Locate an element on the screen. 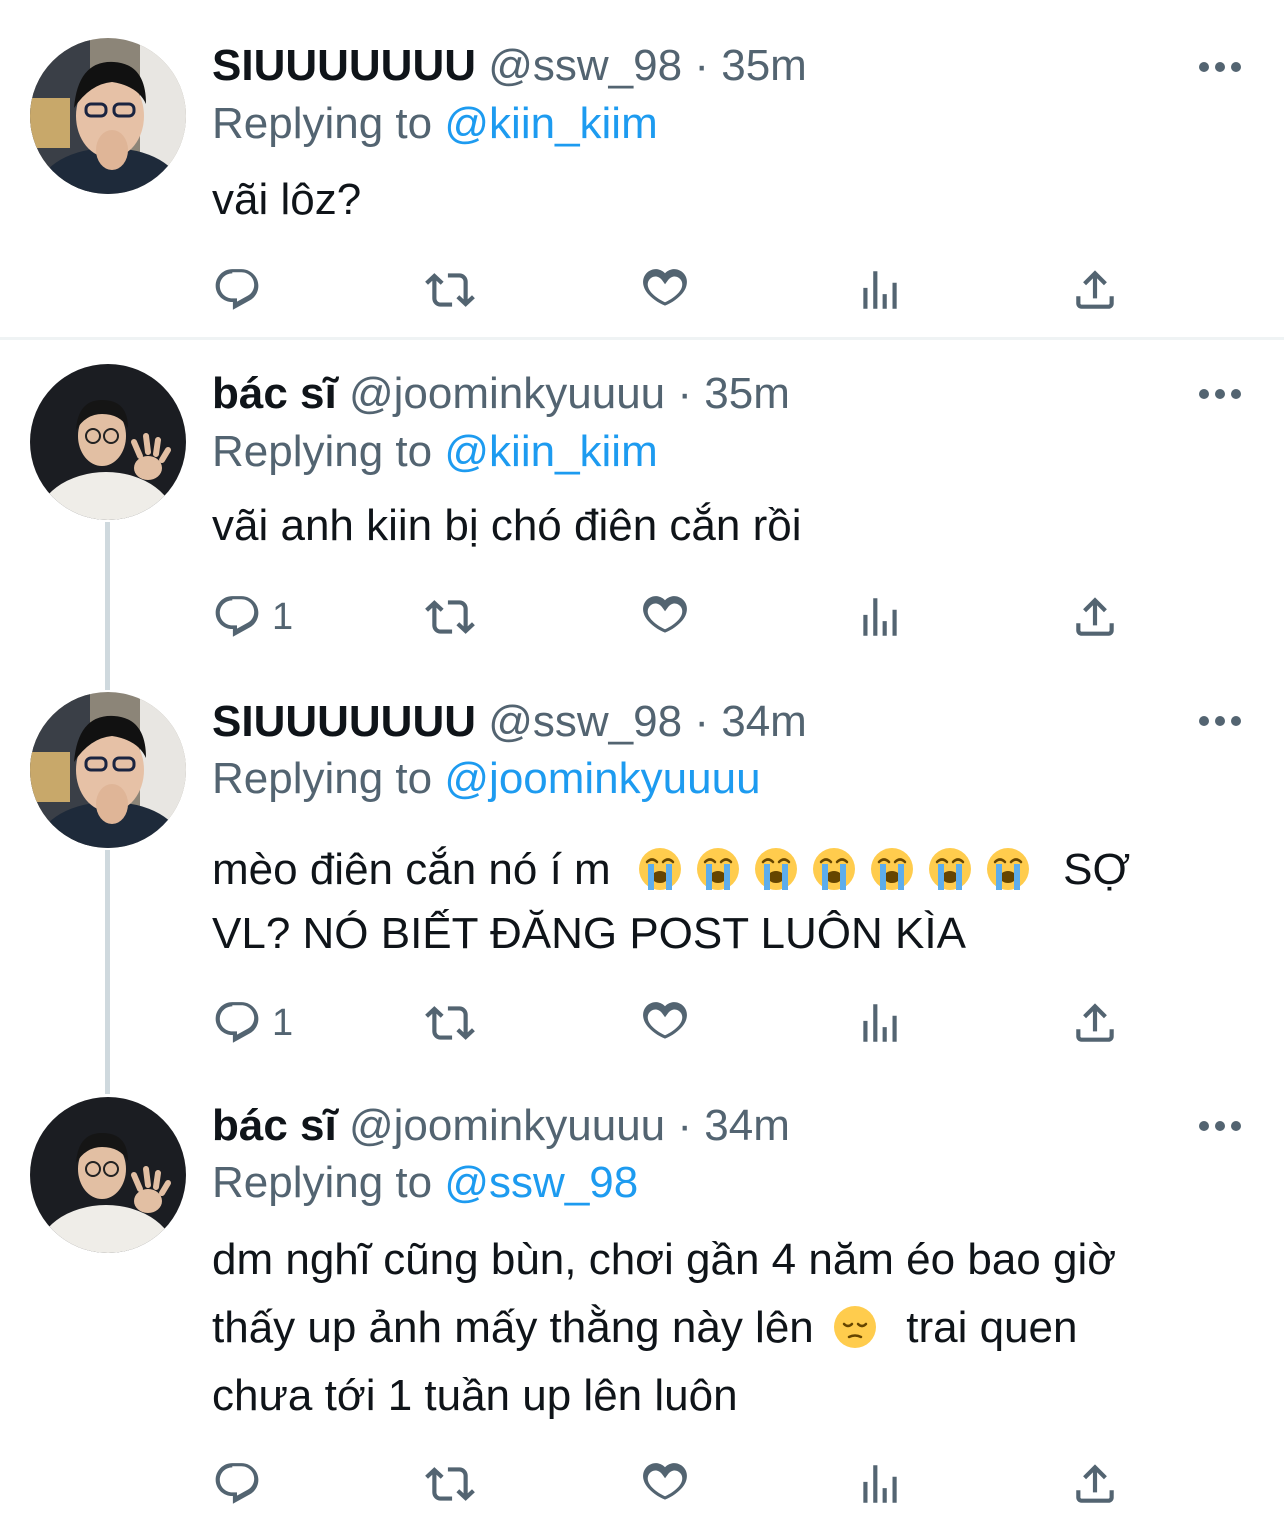 The image size is (1284, 1529). tweet-header: bác sĩ @joominkyuuuu · 34m is located at coordinates (698, 1126).